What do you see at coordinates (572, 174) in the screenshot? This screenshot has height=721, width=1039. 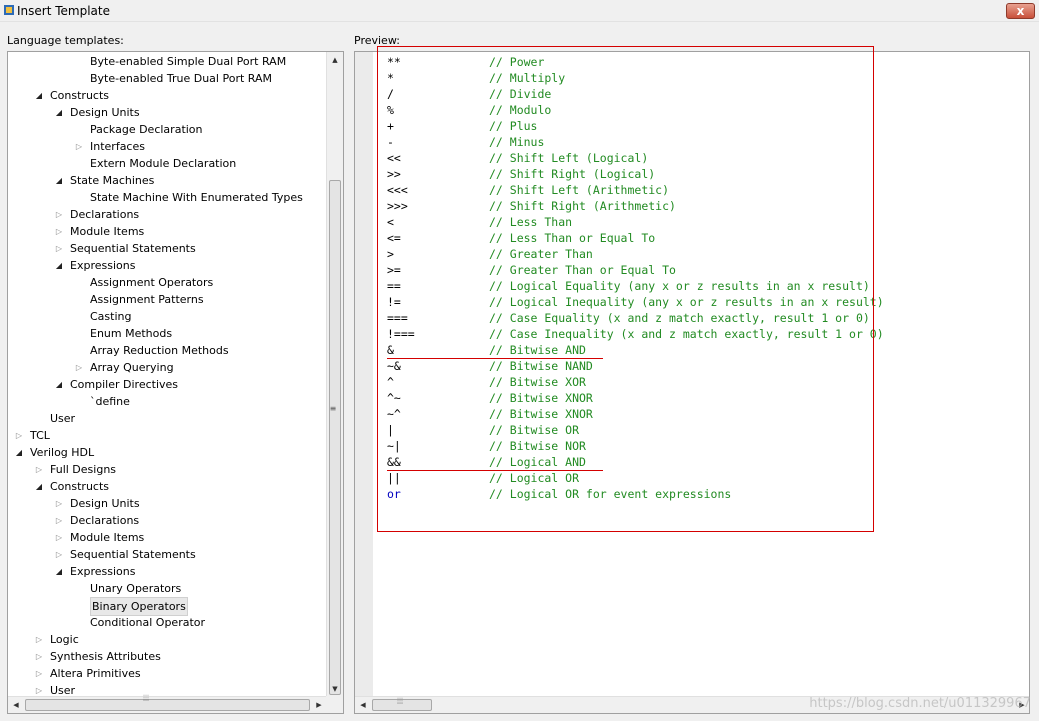 I see `code-comment: // Shift Right (Logical)` at bounding box center [572, 174].